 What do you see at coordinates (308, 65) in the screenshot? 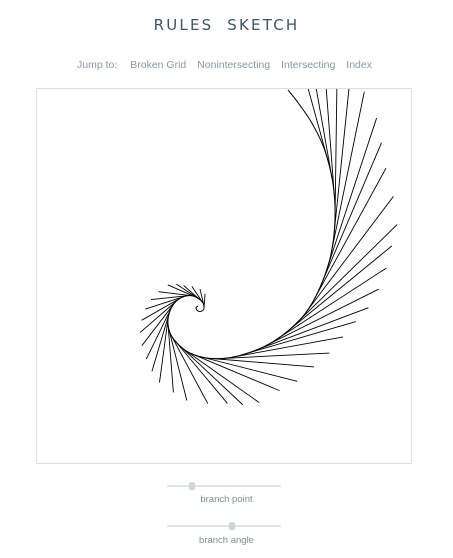
I see `nav-link-intersecting: Intersecting` at bounding box center [308, 65].